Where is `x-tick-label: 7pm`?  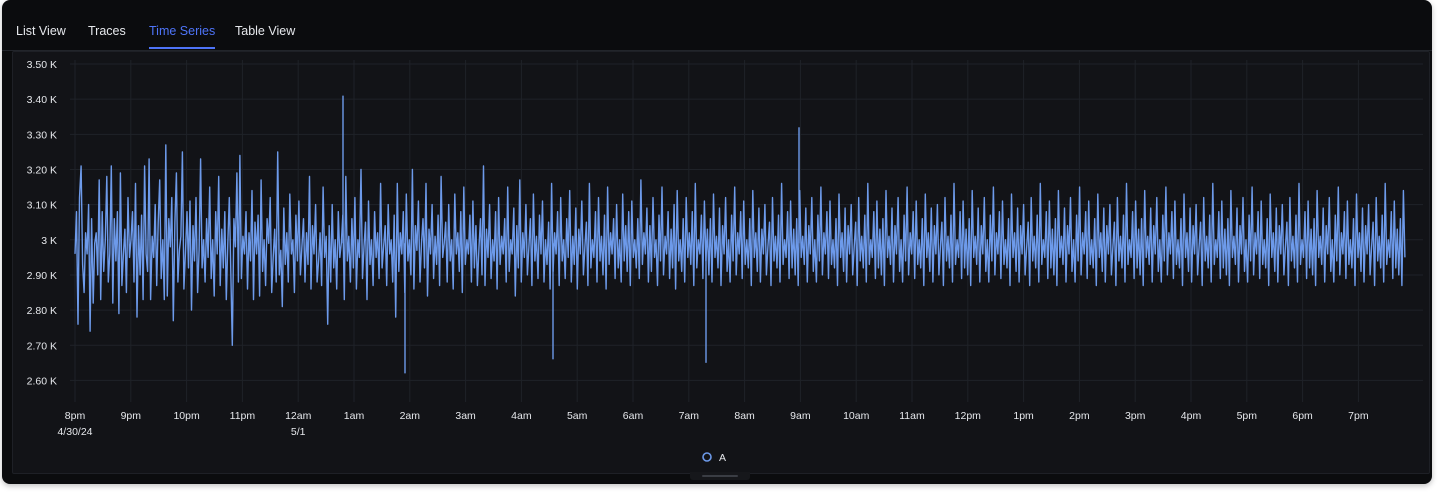 x-tick-label: 7pm is located at coordinates (1358, 416).